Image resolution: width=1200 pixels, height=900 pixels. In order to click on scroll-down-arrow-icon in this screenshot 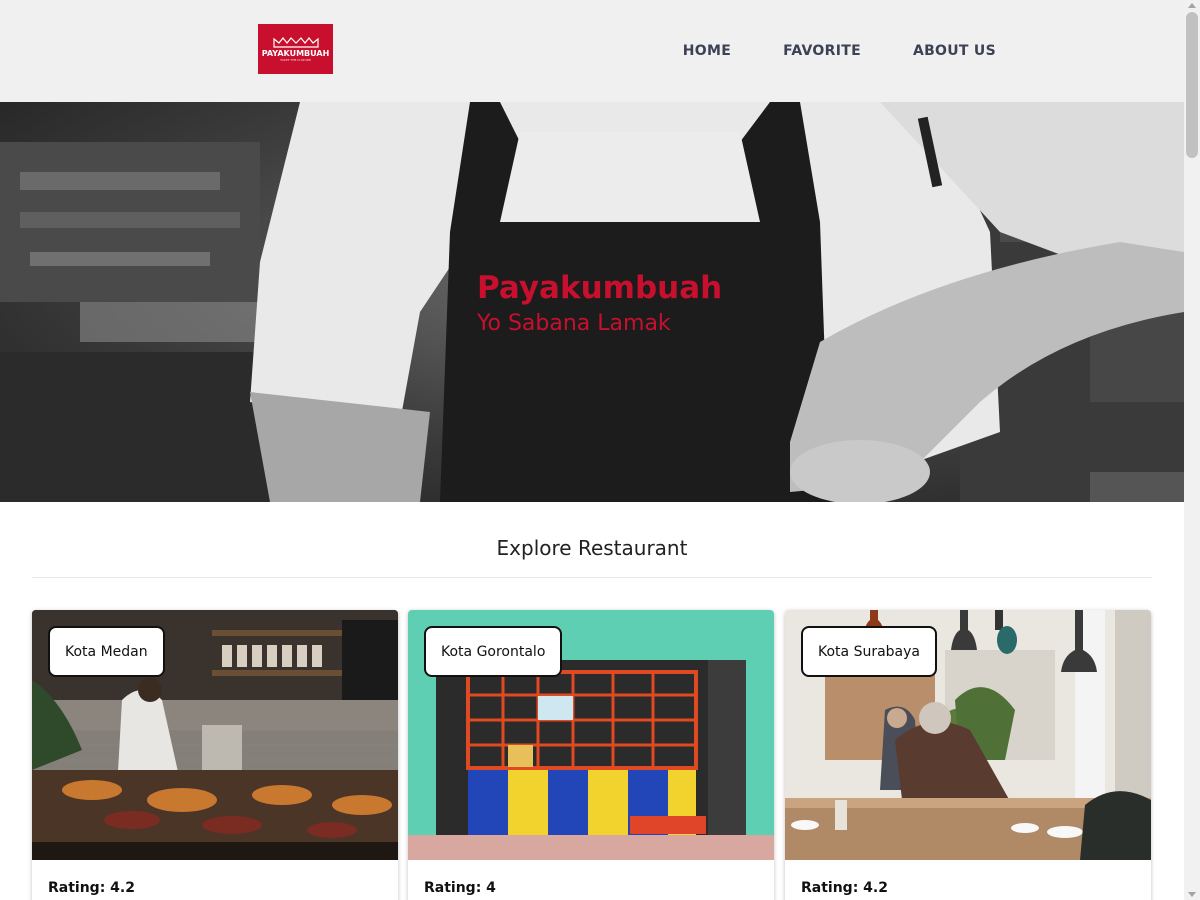, I will do `click(1192, 894)`.